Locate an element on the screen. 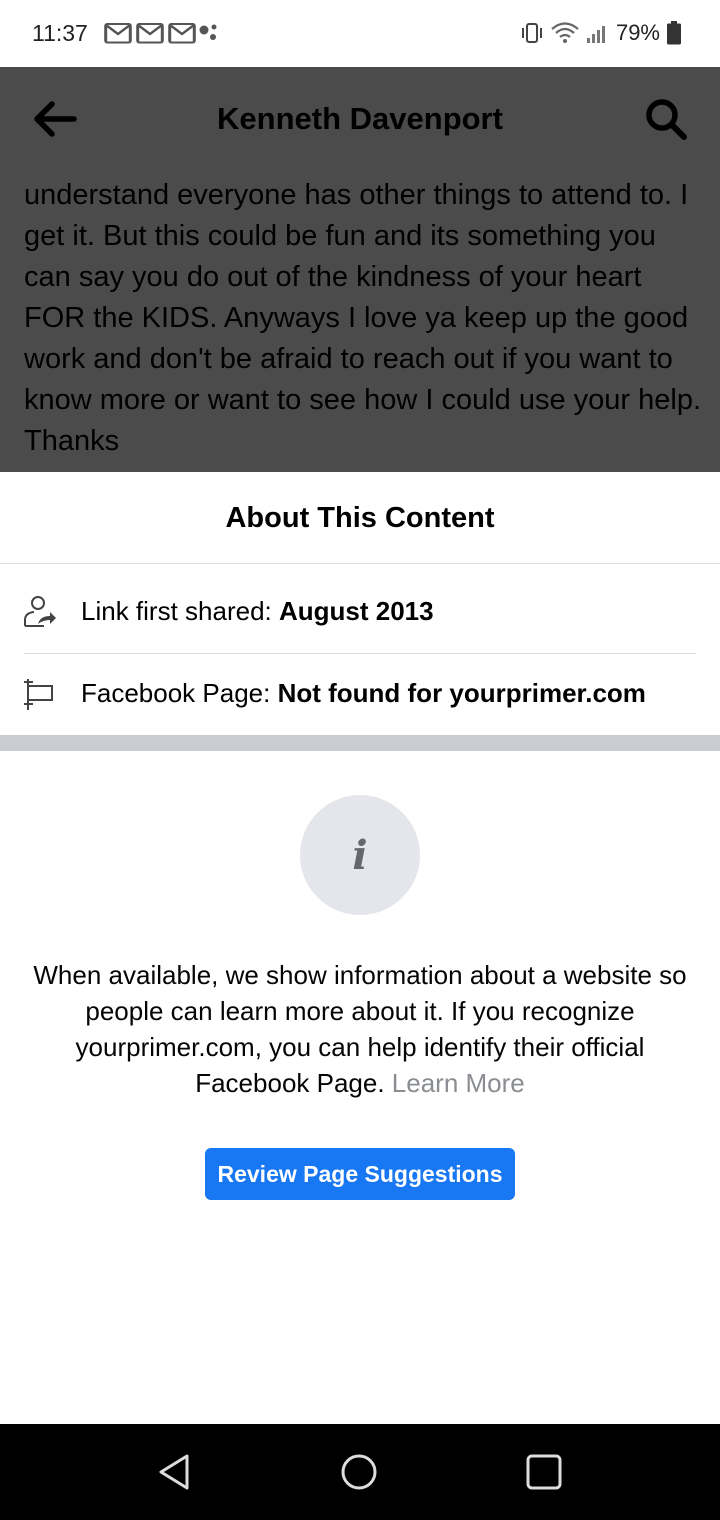 The width and height of the screenshot is (720, 1520). battery-percent: 79% is located at coordinates (637, 32).